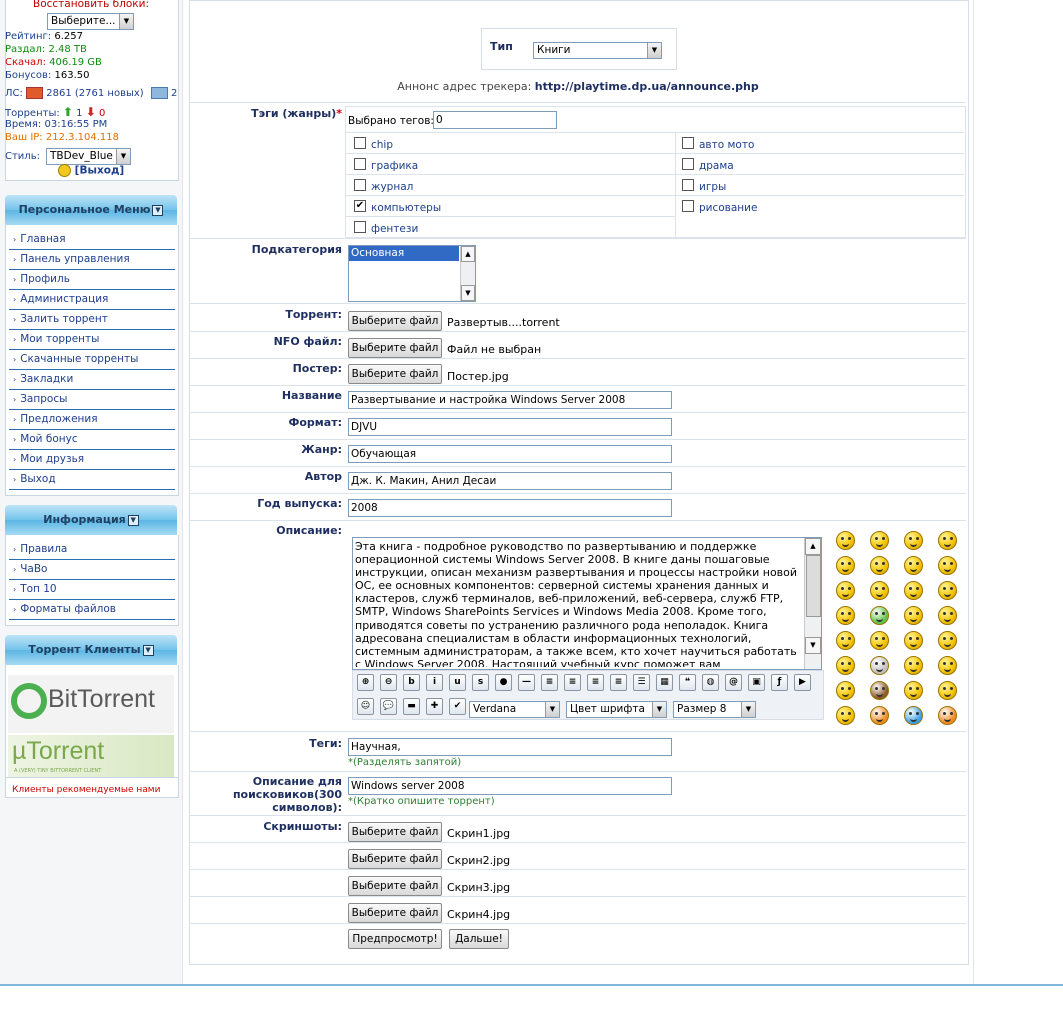 The height and width of the screenshot is (1021, 1063). I want to click on scrollbar: ▲ ▼, so click(467, 273).